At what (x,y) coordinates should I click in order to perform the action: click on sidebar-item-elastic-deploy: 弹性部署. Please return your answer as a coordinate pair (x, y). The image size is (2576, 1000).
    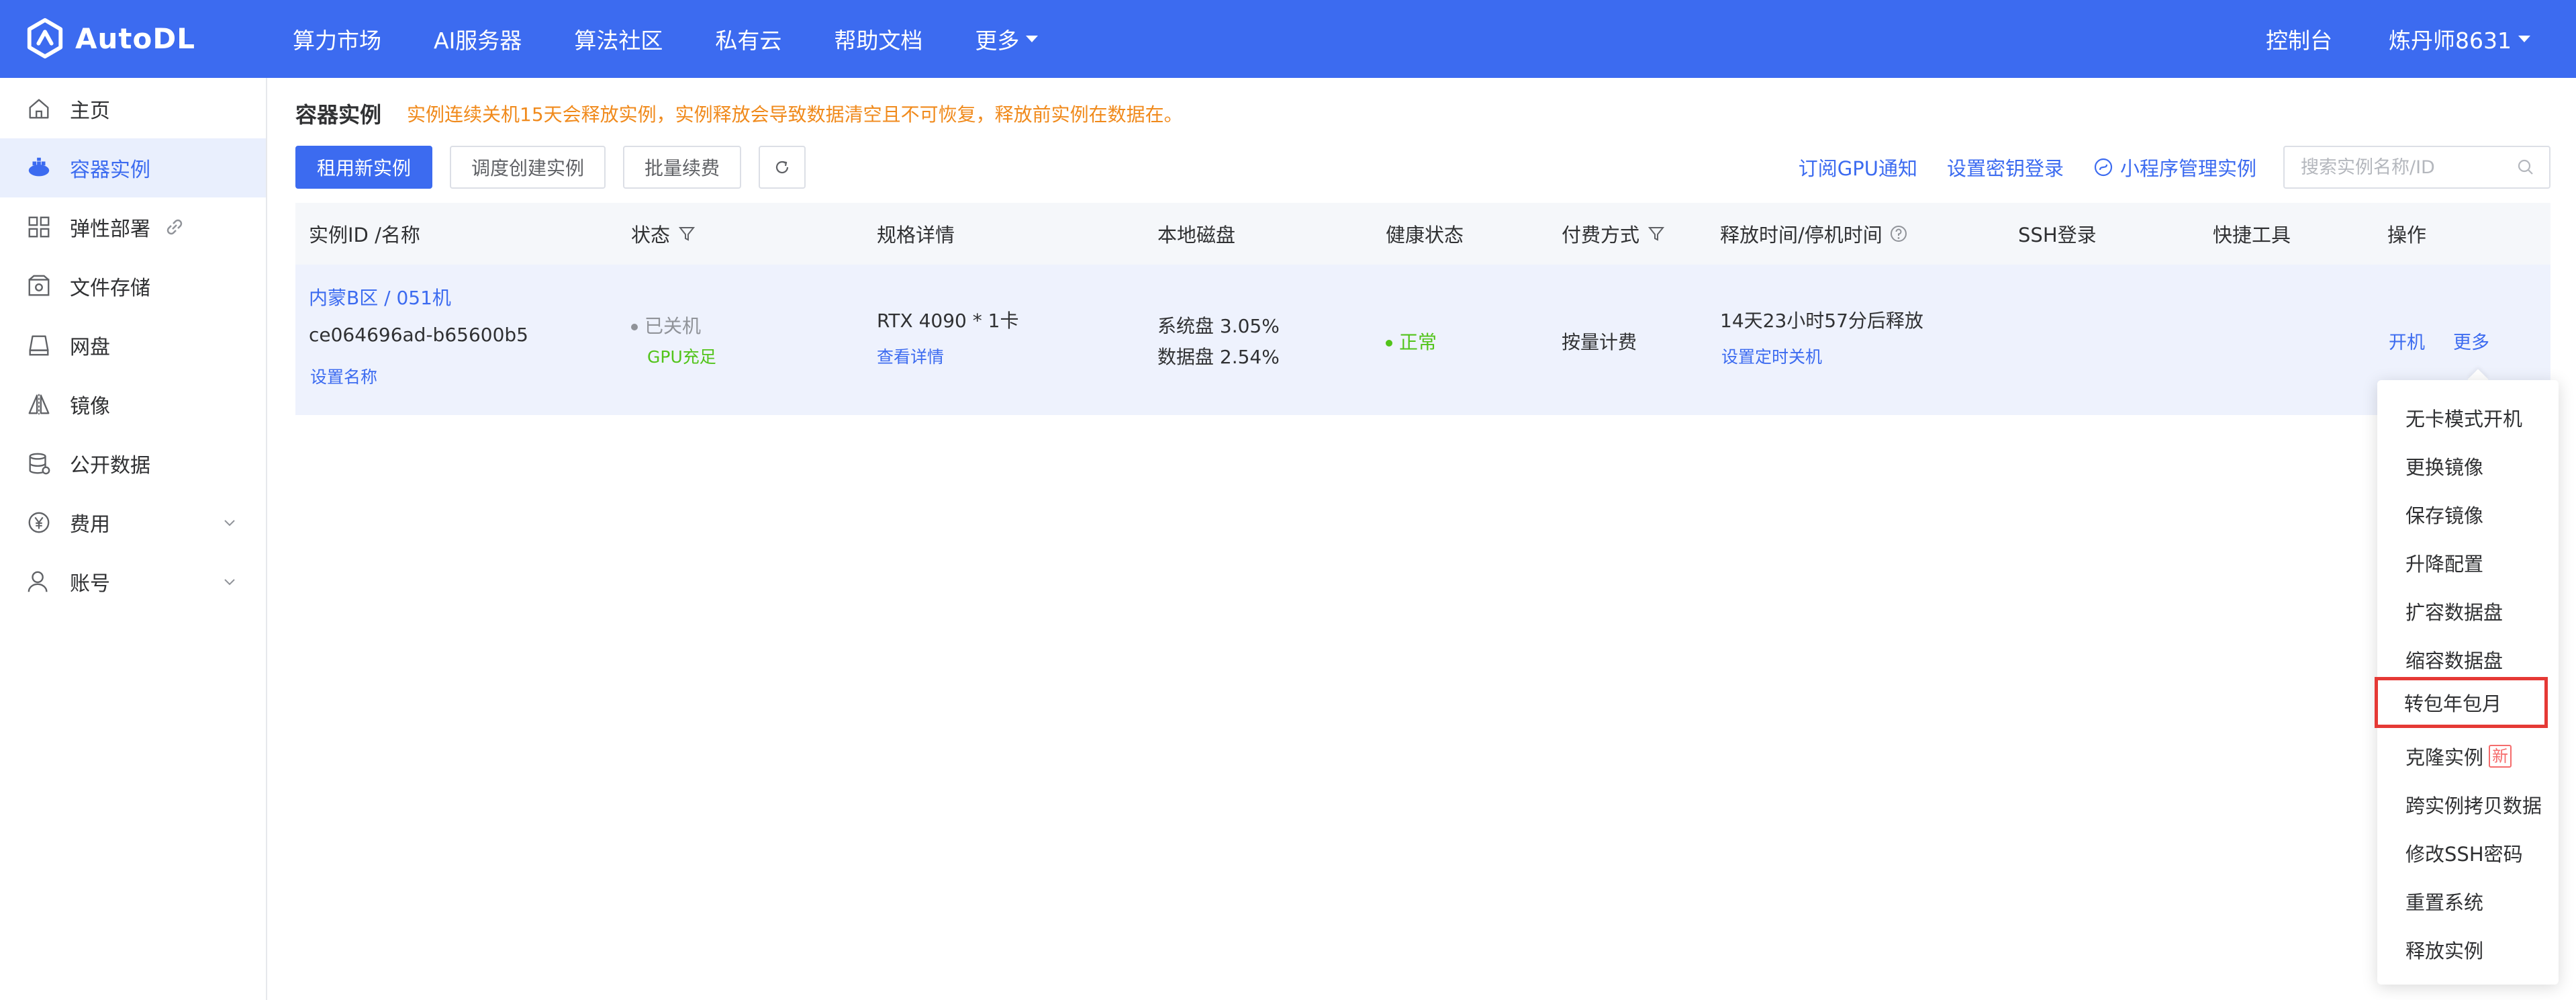
    Looking at the image, I should click on (133, 227).